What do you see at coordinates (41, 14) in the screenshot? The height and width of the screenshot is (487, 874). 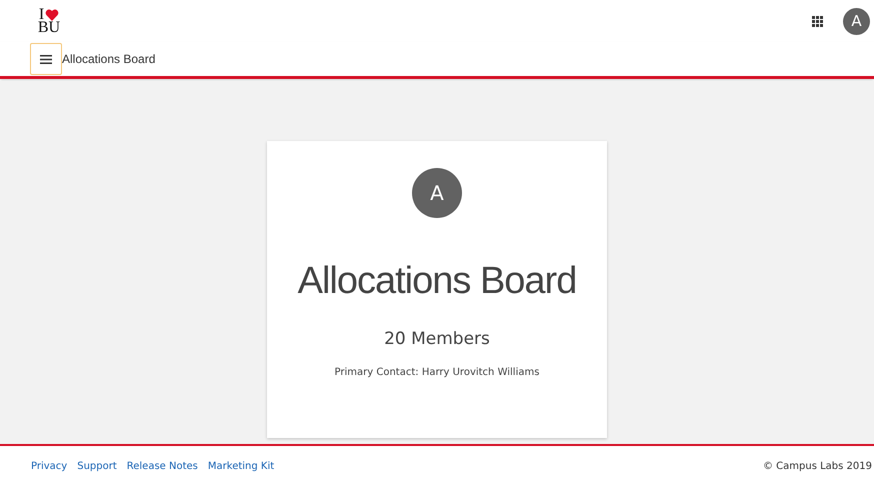 I see `logo-text: I` at bounding box center [41, 14].